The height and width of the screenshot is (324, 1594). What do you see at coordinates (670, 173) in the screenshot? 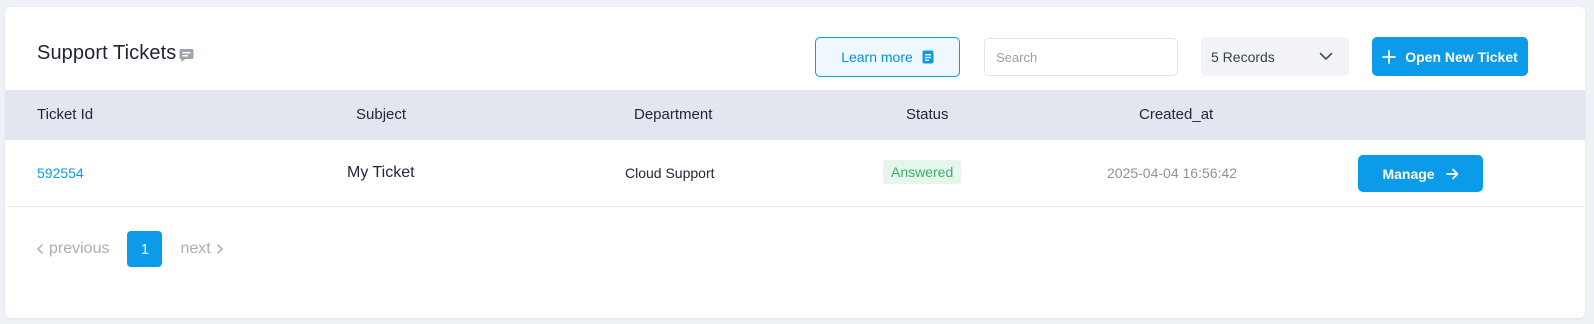
I see `ticket-department: Cloud Support` at bounding box center [670, 173].